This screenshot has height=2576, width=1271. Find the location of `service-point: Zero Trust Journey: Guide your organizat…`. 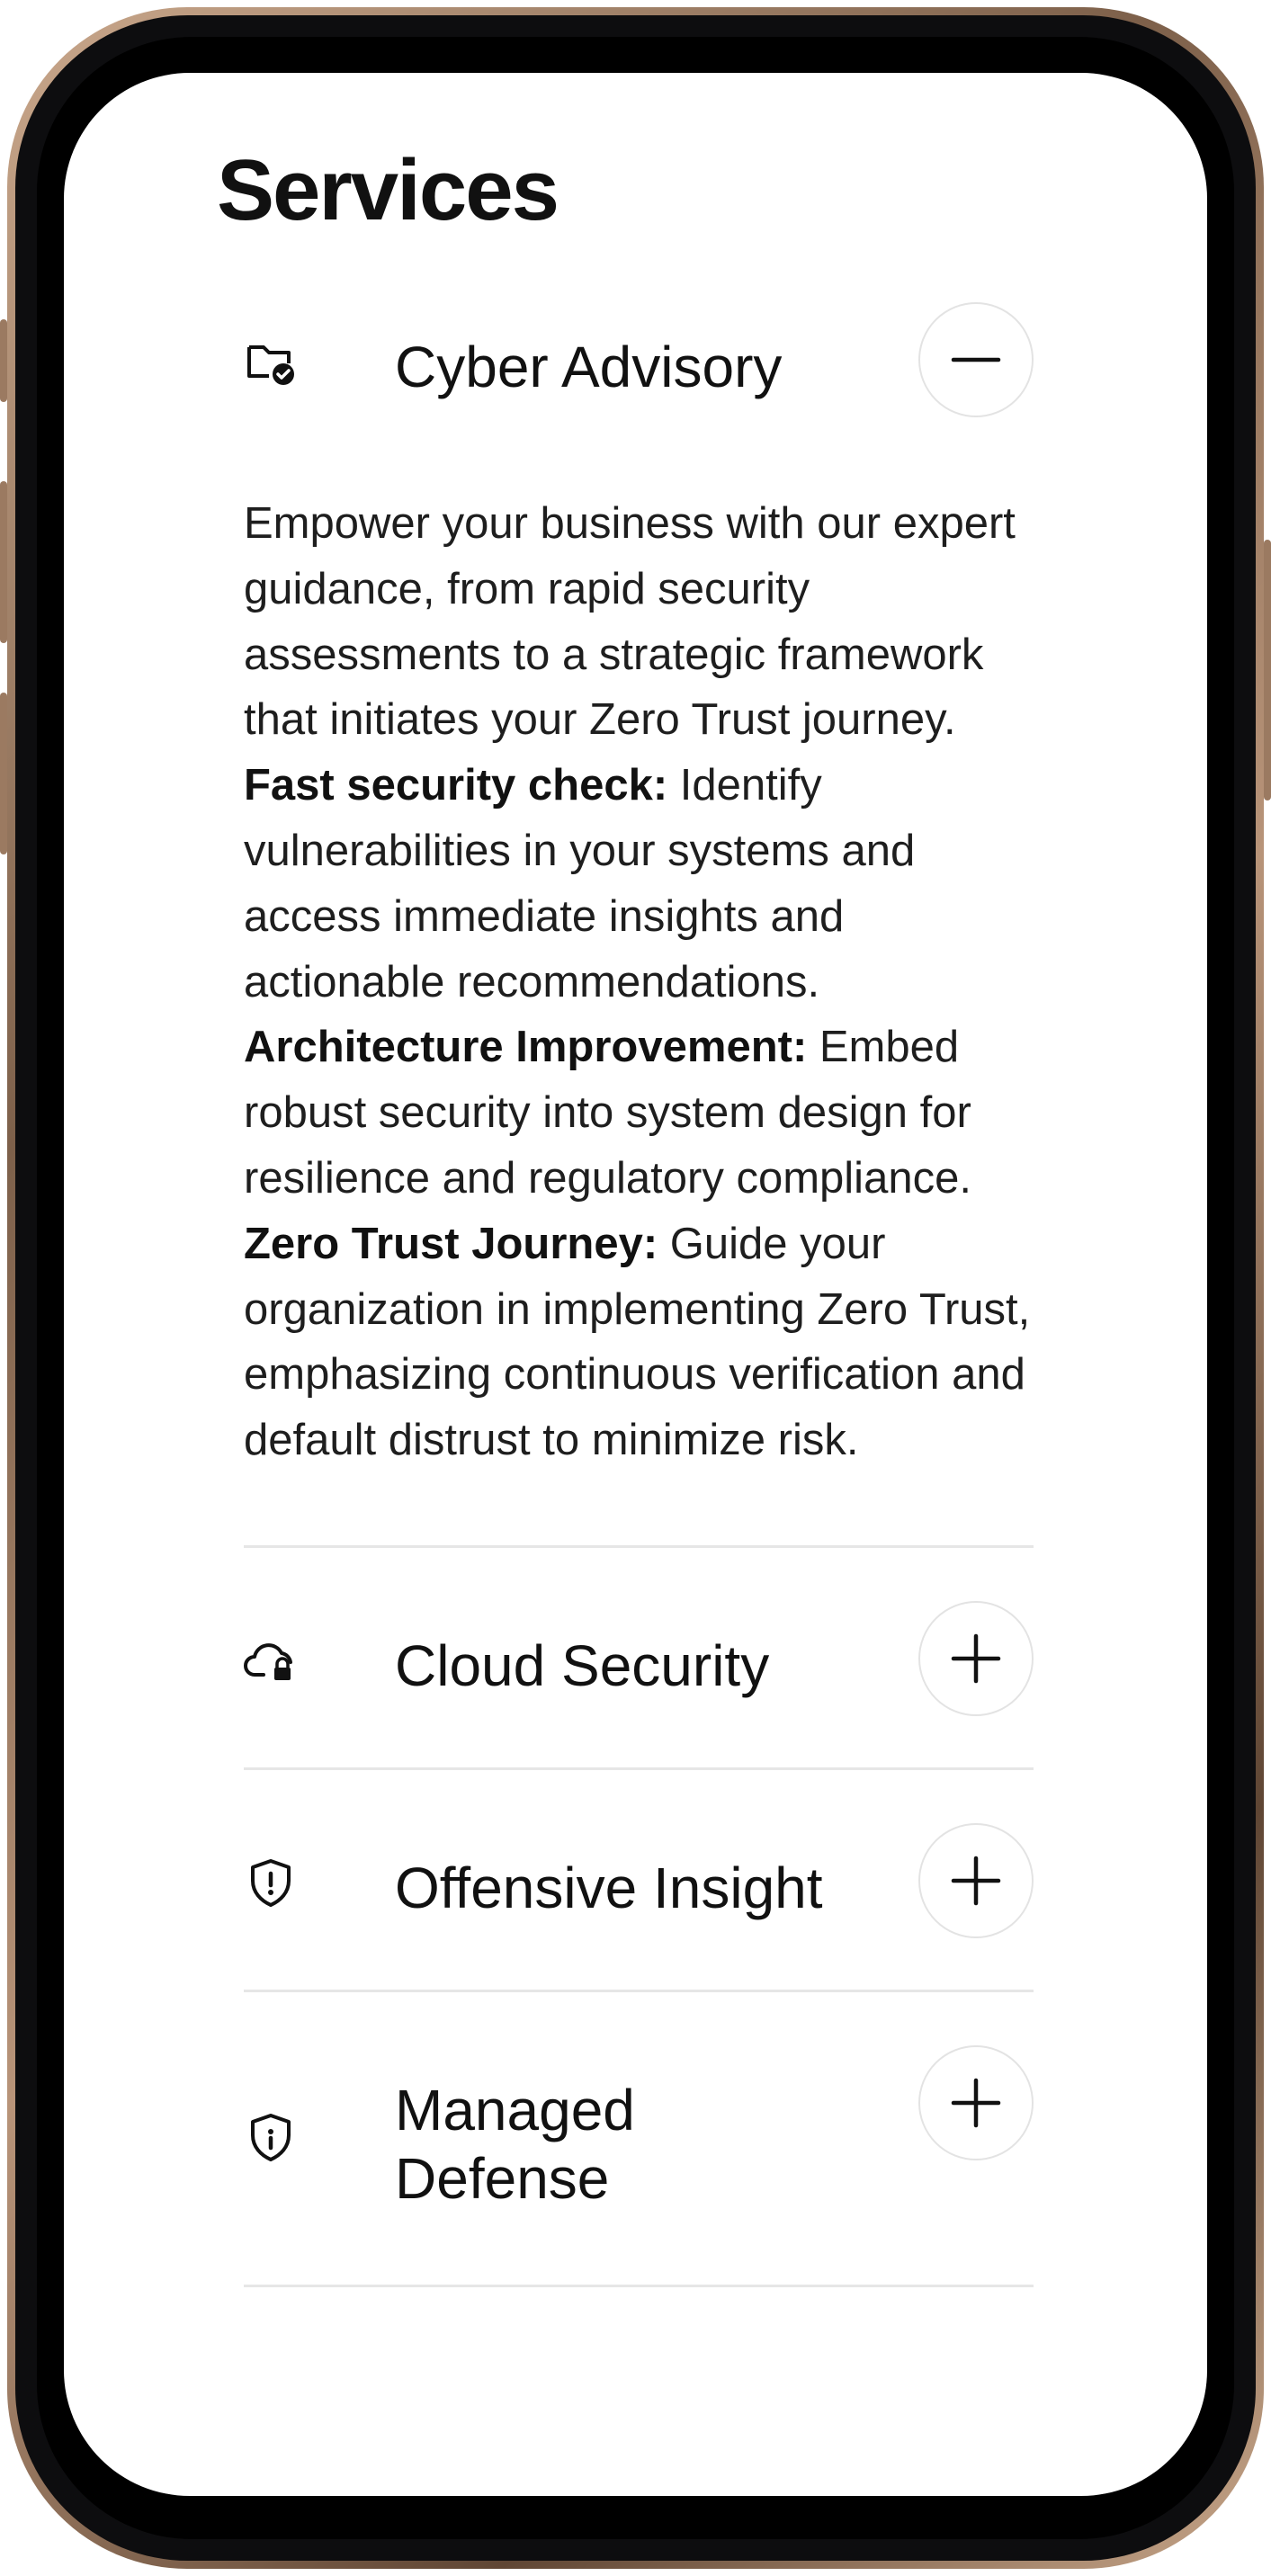

service-point: Zero Trust Journey: Guide your organizat… is located at coordinates (639, 1342).